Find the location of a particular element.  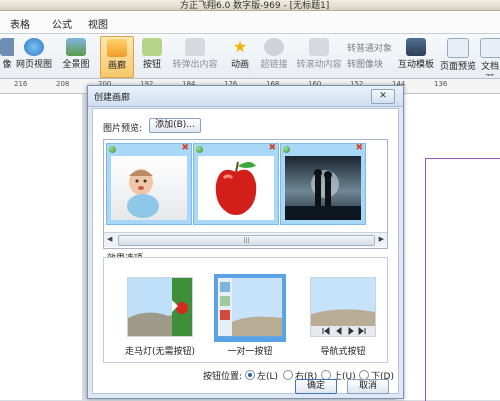

thumbnail-apple: ✖ is located at coordinates (236, 184).